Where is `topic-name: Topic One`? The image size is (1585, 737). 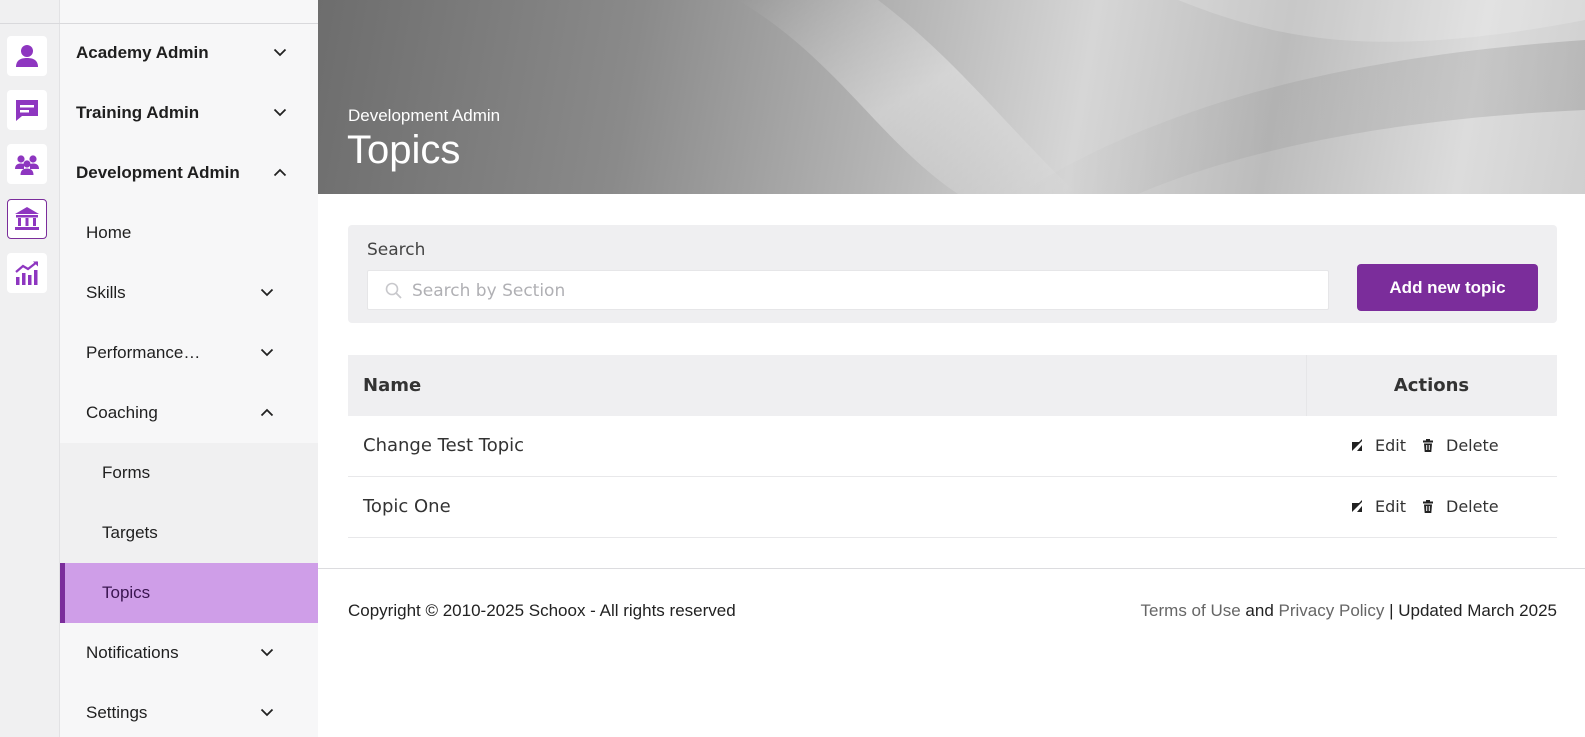
topic-name: Topic One is located at coordinates (407, 506).